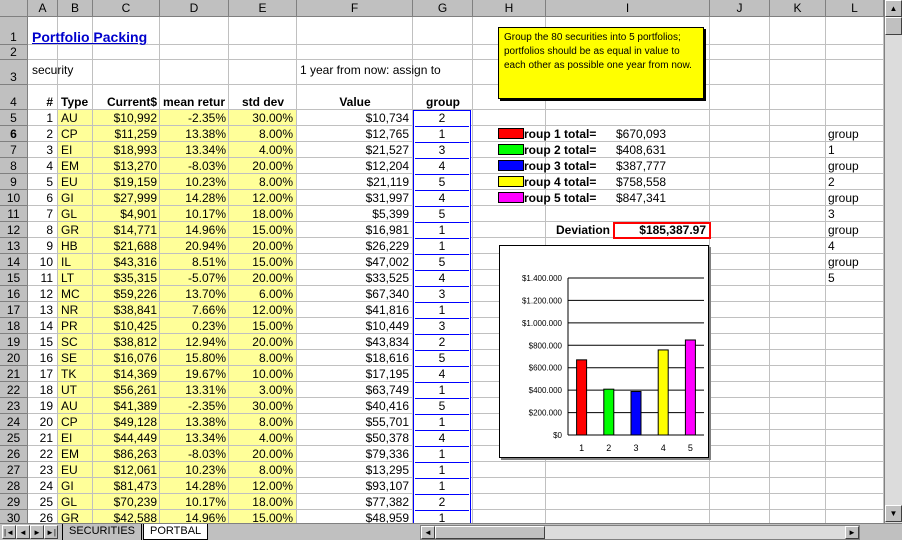 The width and height of the screenshot is (902, 540). I want to click on group-label: group, so click(843, 198).